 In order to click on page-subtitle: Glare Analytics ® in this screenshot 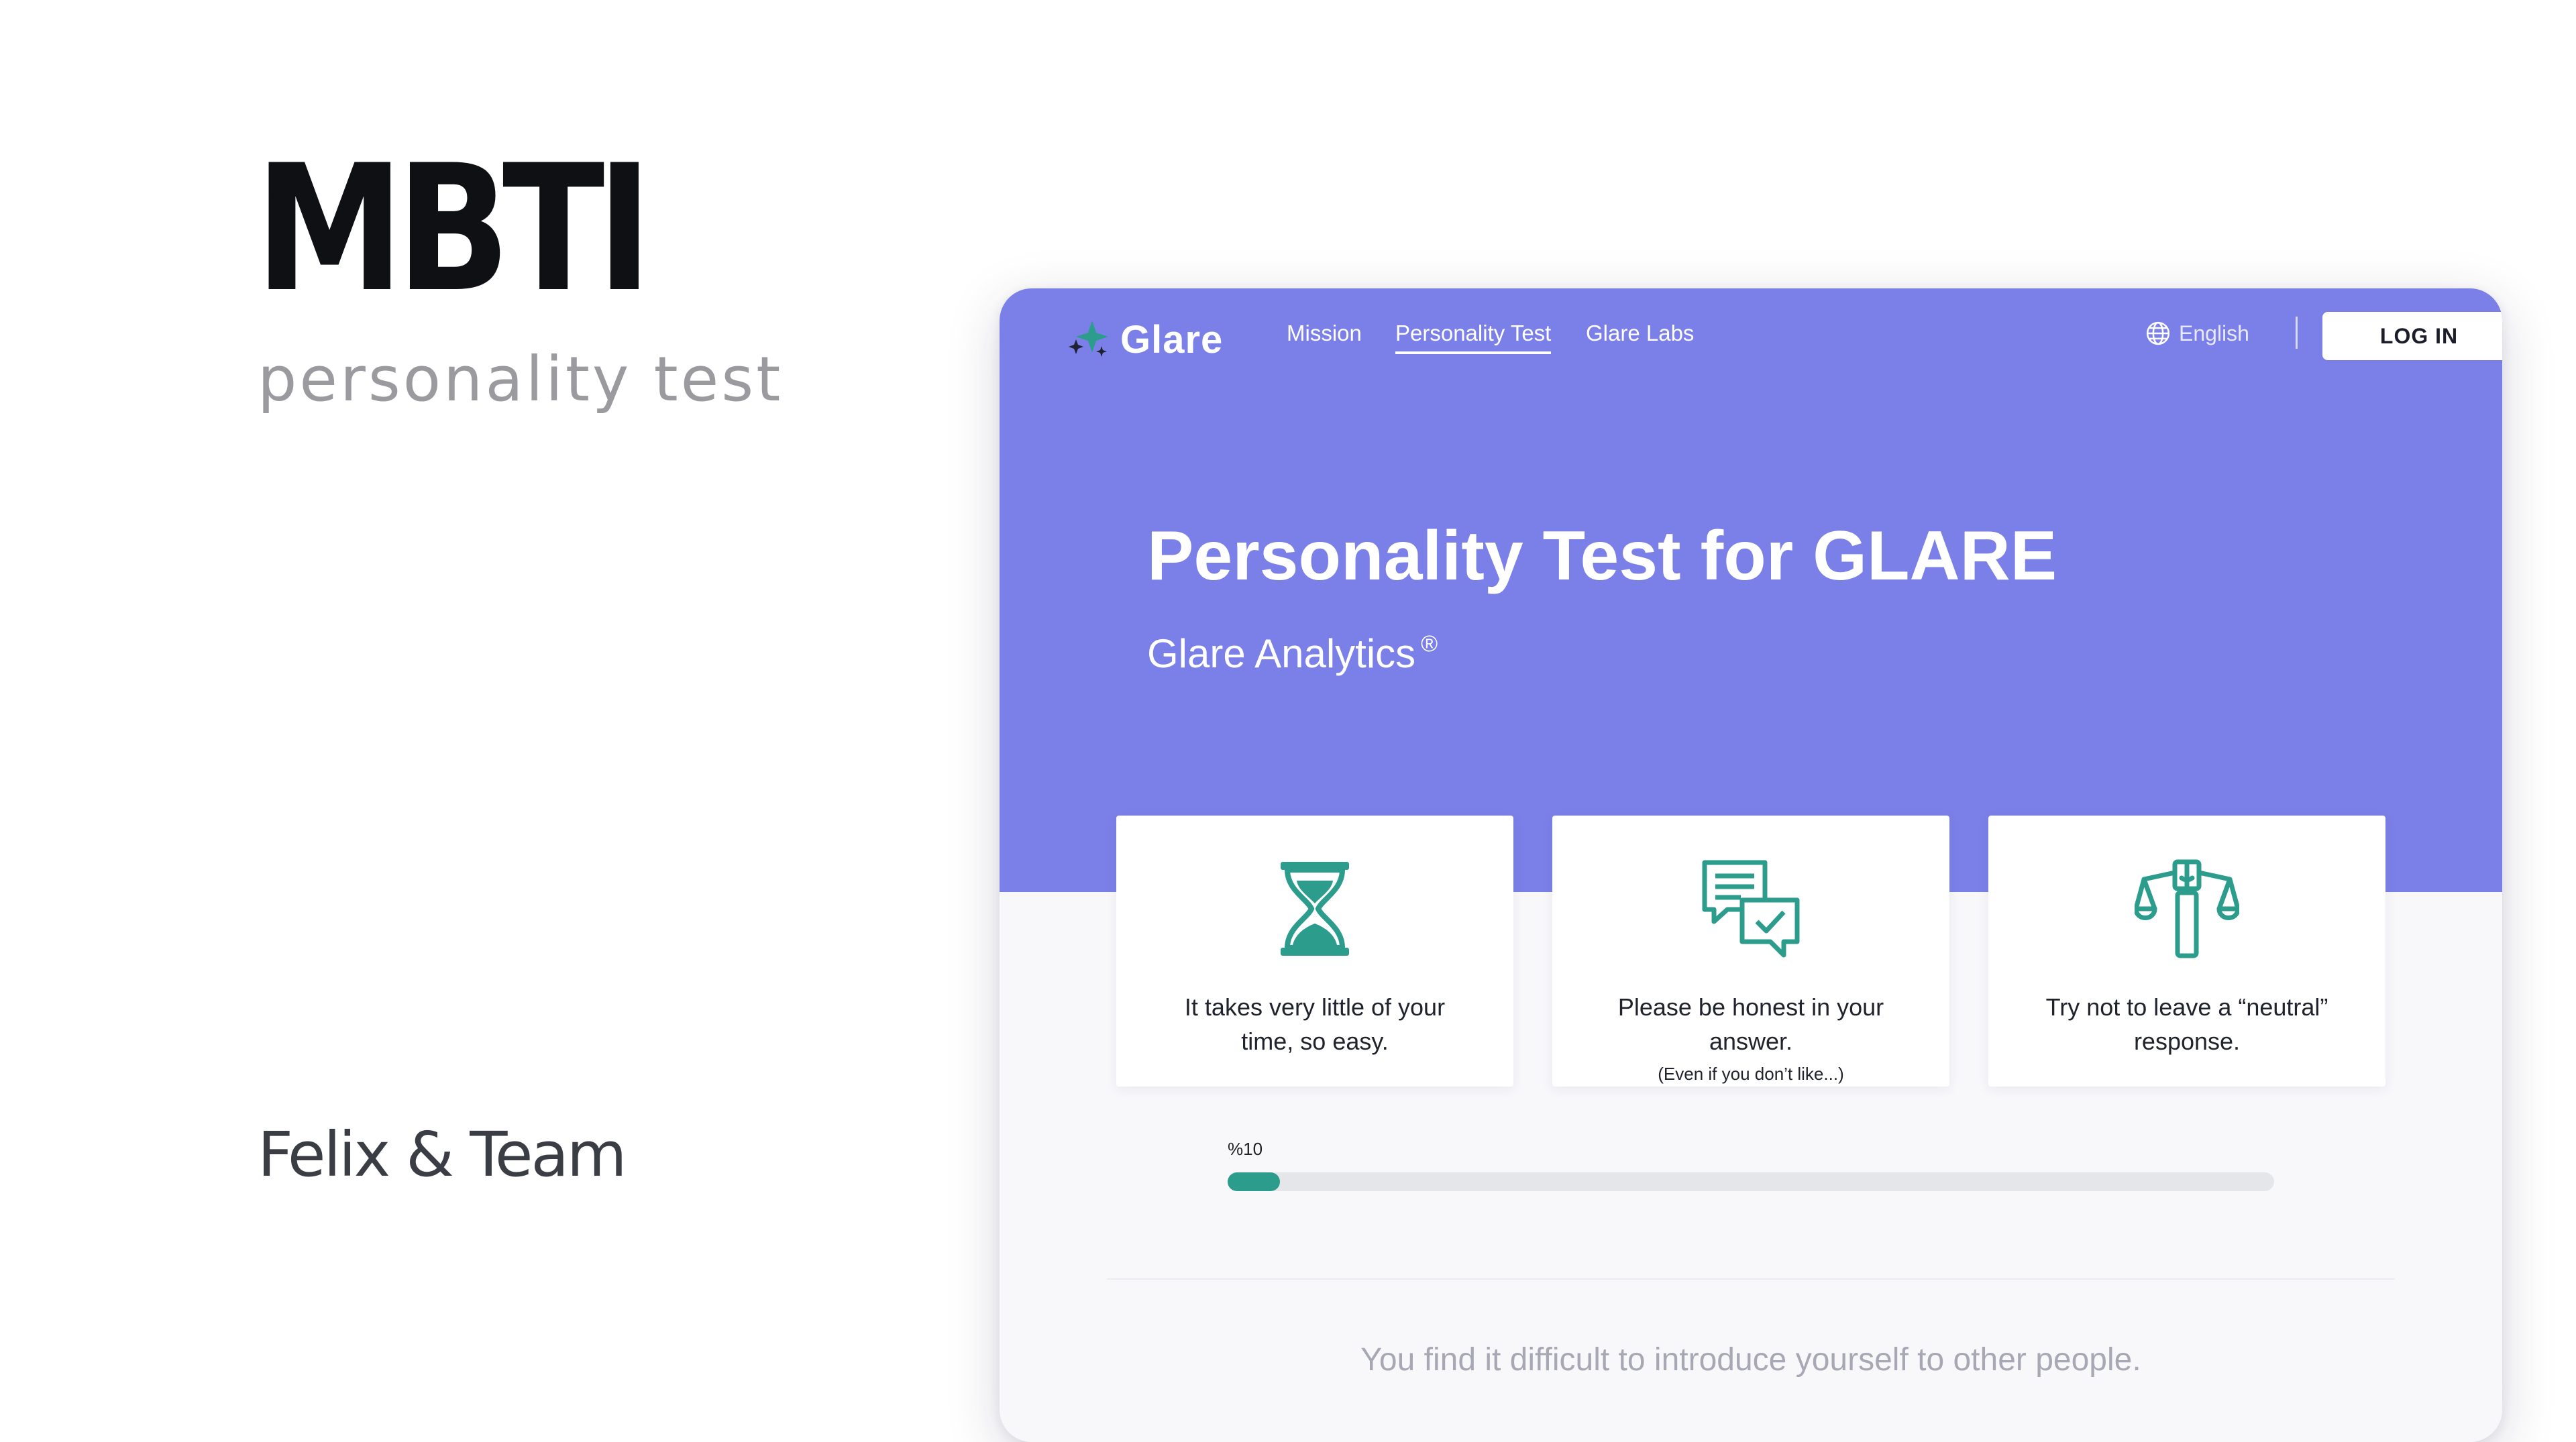, I will do `click(1292, 653)`.